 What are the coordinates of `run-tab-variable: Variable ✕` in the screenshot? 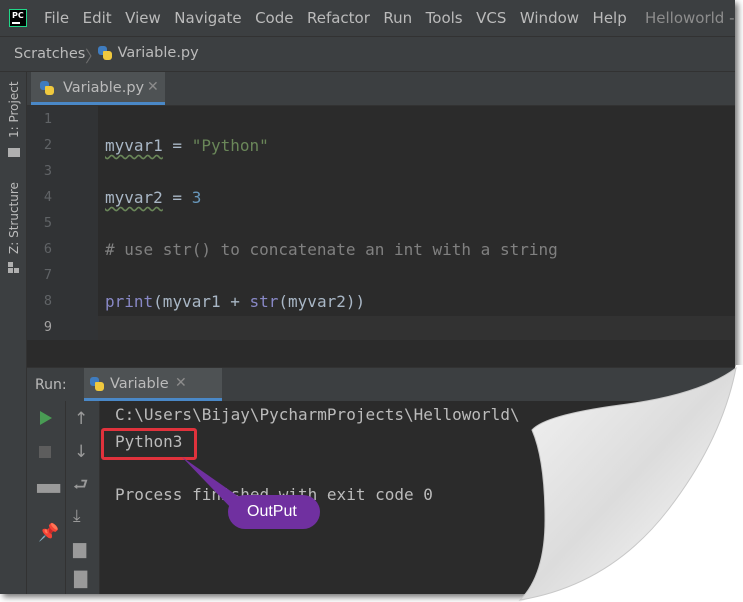 It's located at (153, 384).